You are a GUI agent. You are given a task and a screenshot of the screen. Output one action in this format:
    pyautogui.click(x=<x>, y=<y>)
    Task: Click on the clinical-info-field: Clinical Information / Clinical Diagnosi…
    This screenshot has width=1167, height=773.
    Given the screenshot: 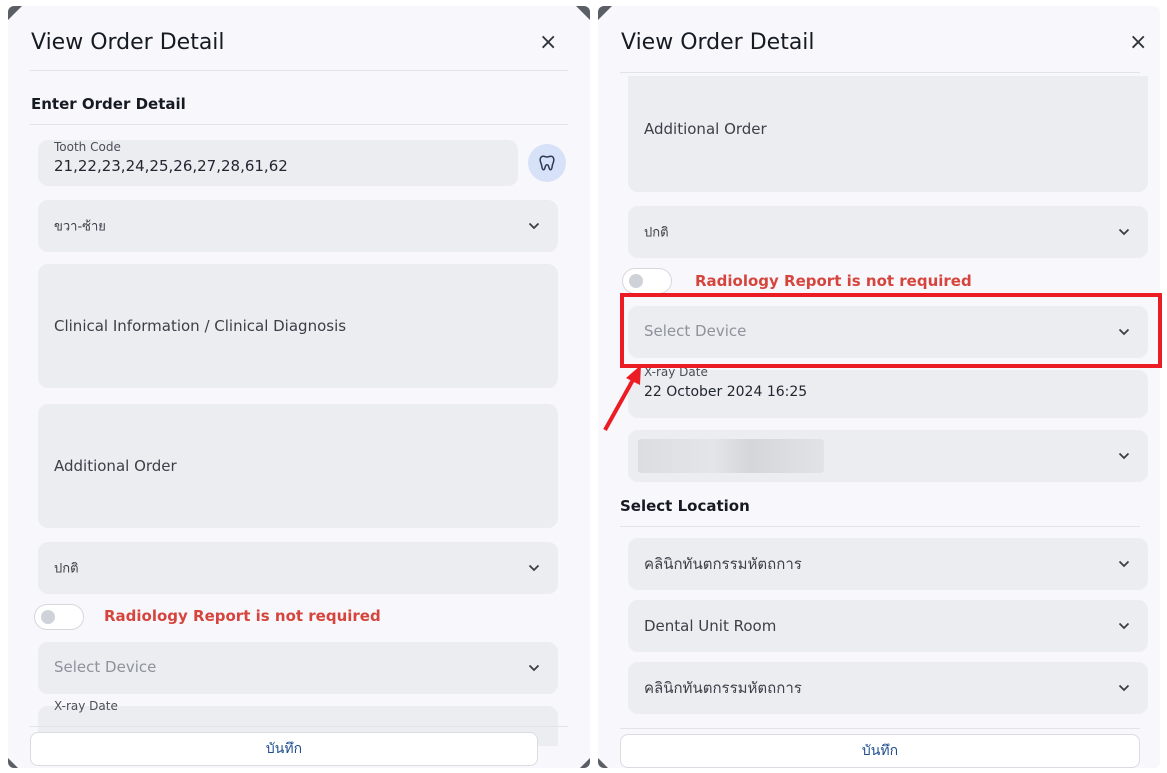 What is the action you would take?
    pyautogui.click(x=298, y=326)
    